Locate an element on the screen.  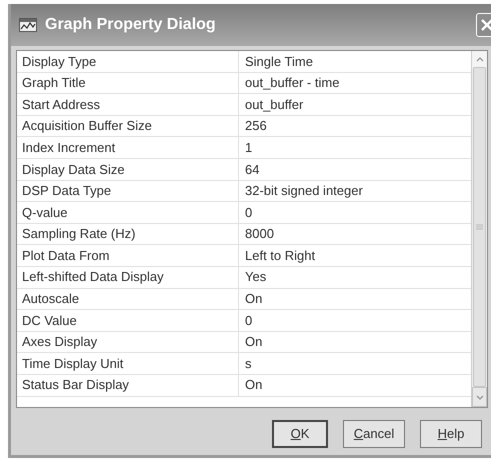
property-value: 1 is located at coordinates (355, 147).